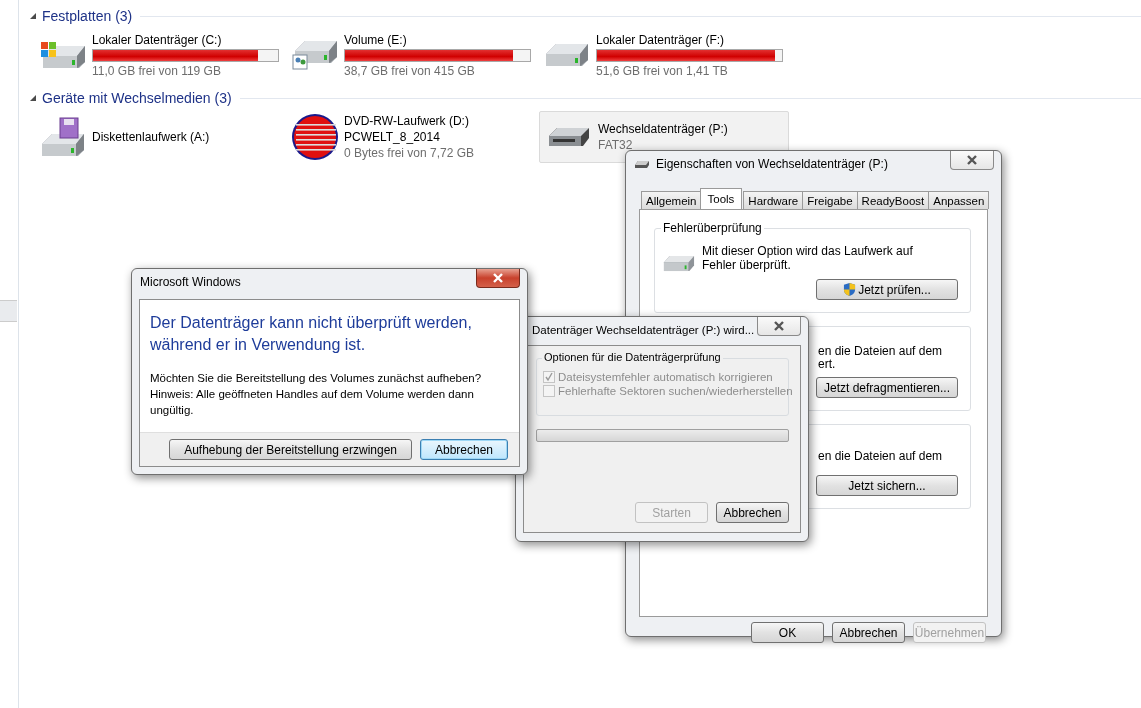  Describe the element at coordinates (827, 364) in the screenshot. I see `group-description: ert.` at that location.